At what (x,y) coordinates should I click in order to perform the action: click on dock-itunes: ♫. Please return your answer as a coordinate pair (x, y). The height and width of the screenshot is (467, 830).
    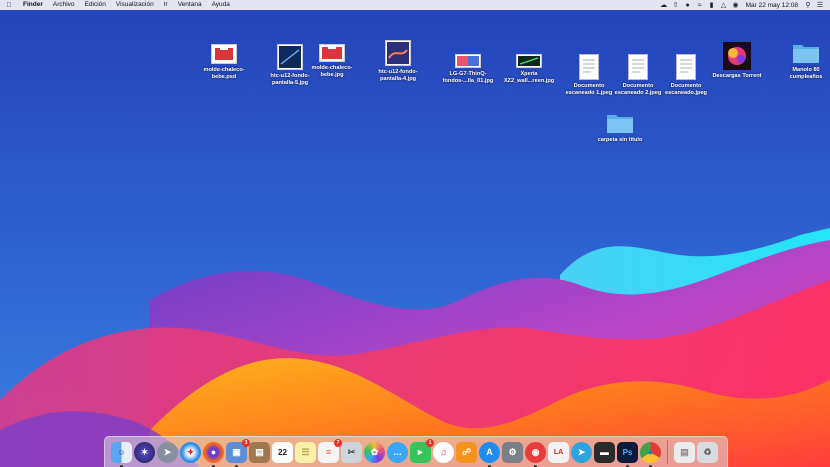
    Looking at the image, I should click on (443, 452).